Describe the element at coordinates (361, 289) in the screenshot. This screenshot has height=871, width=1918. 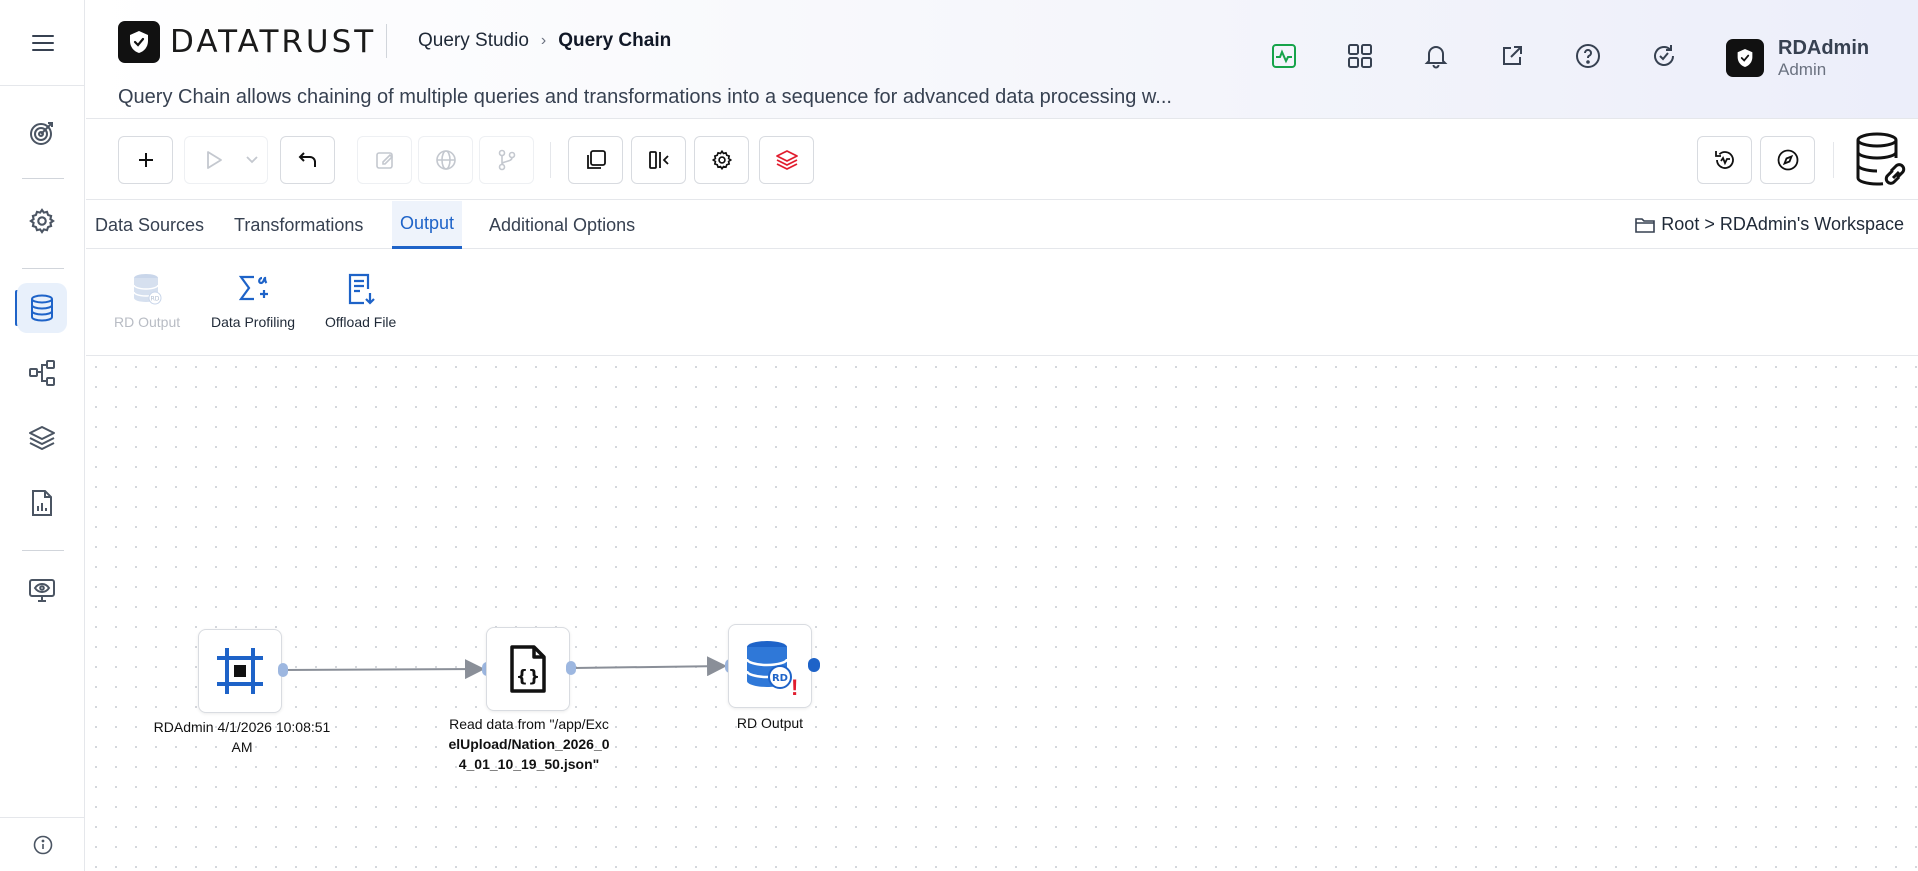
I see `file-download-icon` at that location.